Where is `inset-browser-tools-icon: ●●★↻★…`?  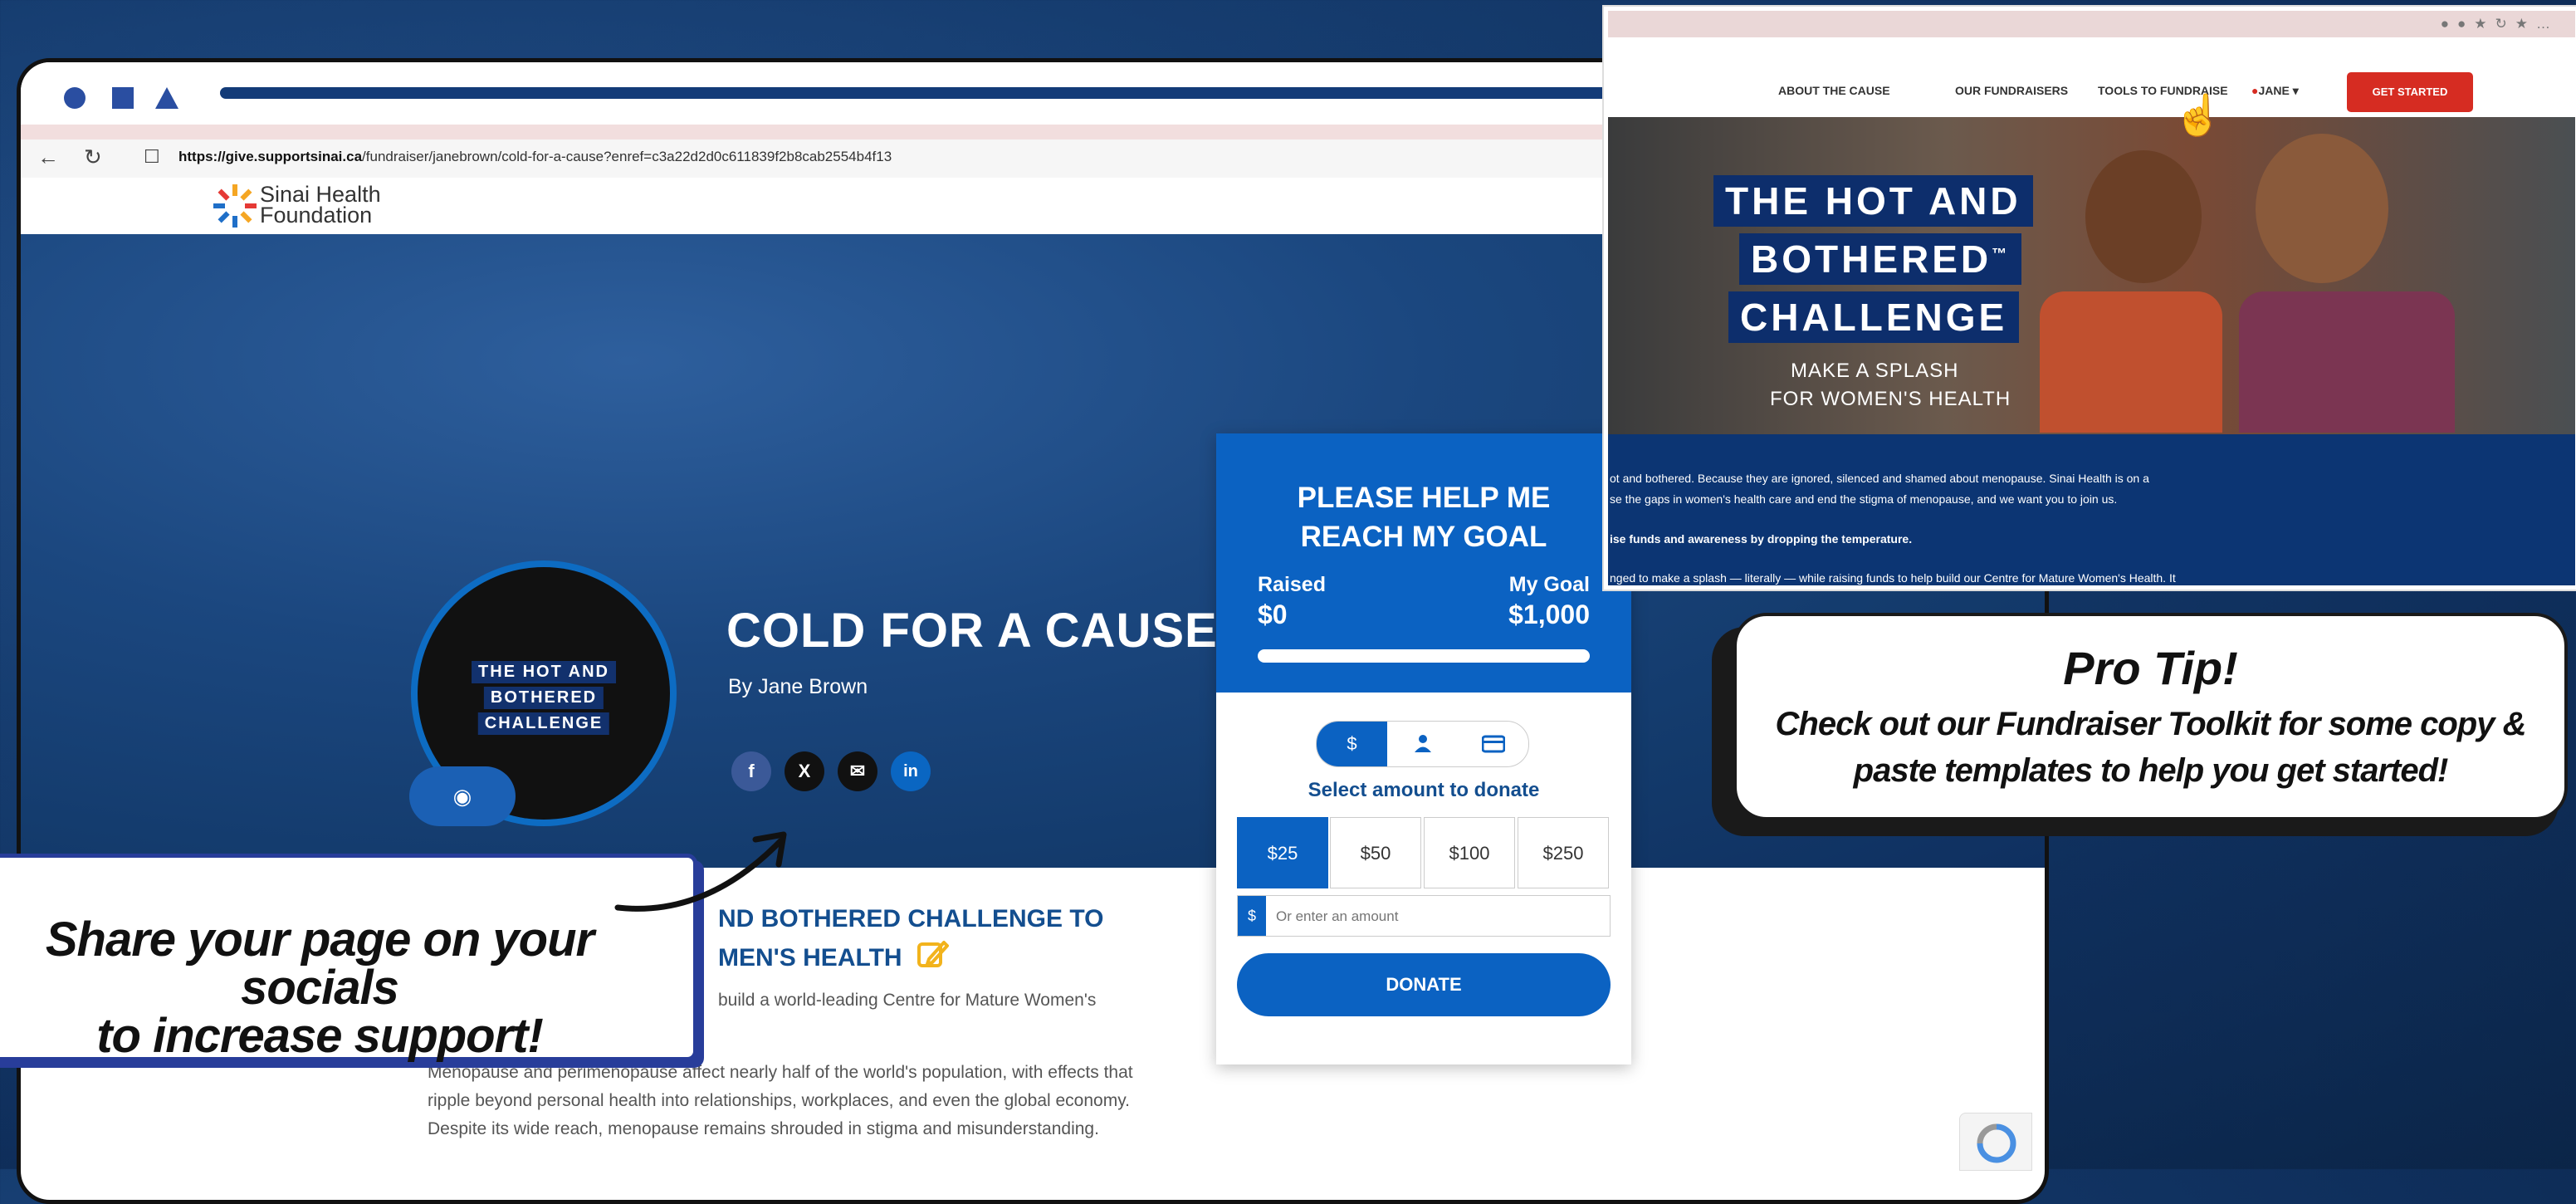
inset-browser-tools-icon: ●●★↻★… is located at coordinates (2499, 24).